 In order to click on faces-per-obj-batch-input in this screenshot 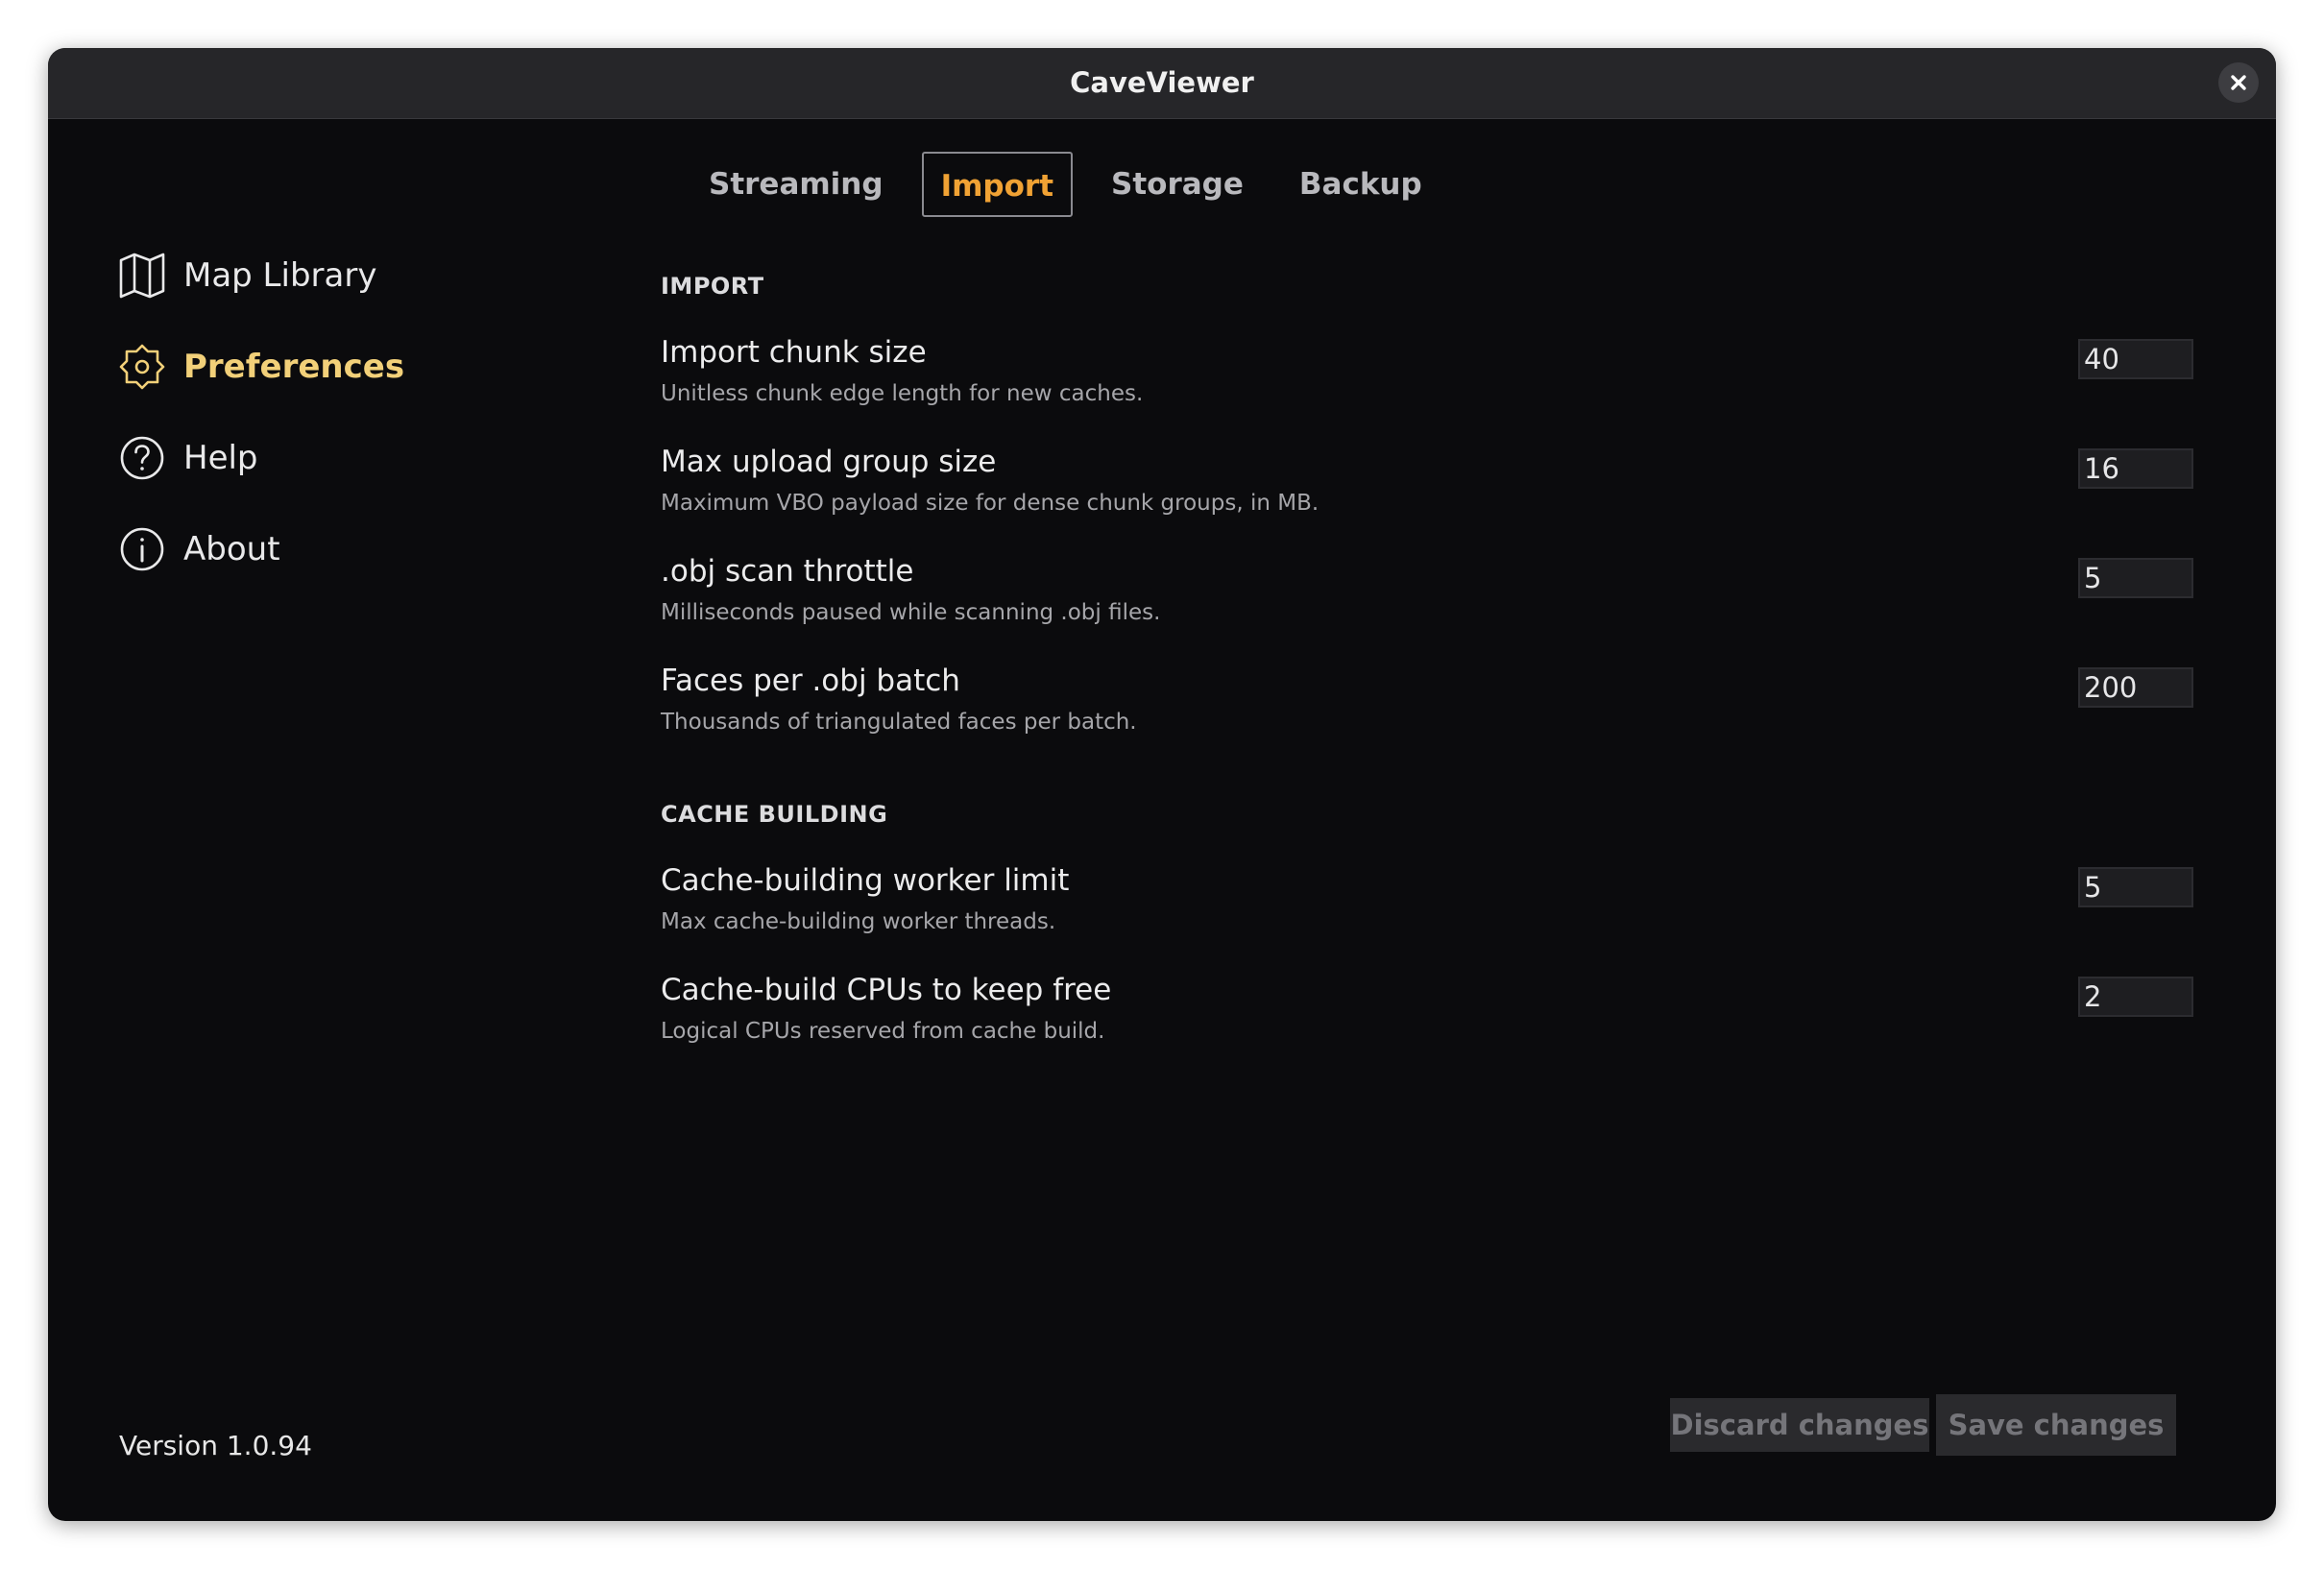, I will do `click(2135, 687)`.